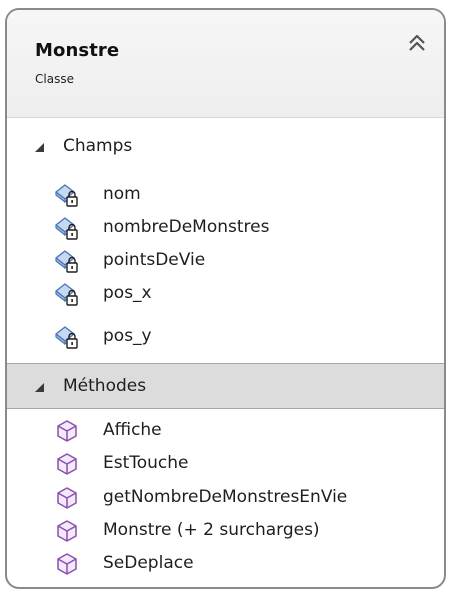 This screenshot has width=458, height=601. I want to click on method-label: getNombreDeMonstresEnVie, so click(225, 497).